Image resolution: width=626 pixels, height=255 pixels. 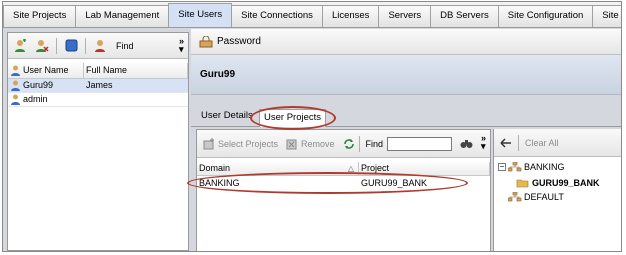 I want to click on projects-toolbar: Select Projects Remove Find » ▾, so click(x=343, y=144).